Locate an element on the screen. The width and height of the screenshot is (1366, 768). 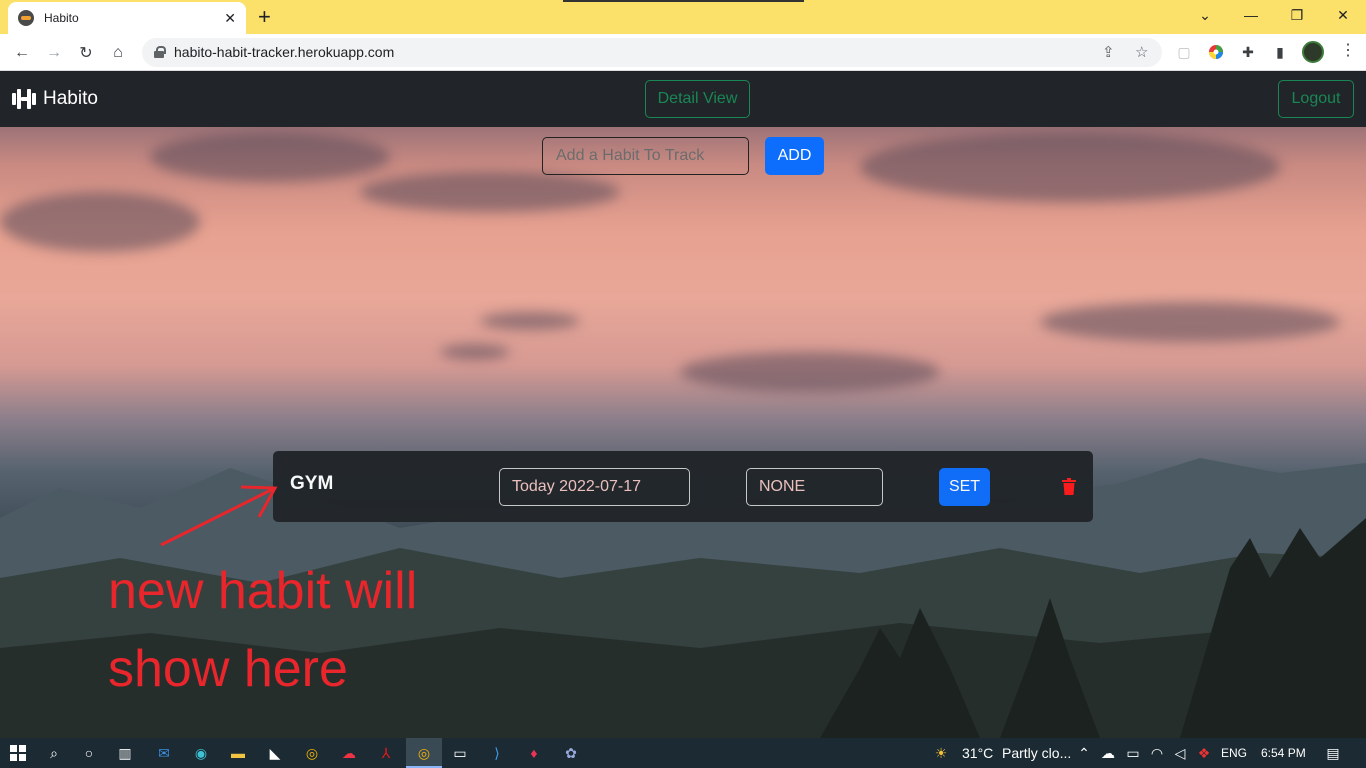
profile-avatar is located at coordinates (1313, 52).